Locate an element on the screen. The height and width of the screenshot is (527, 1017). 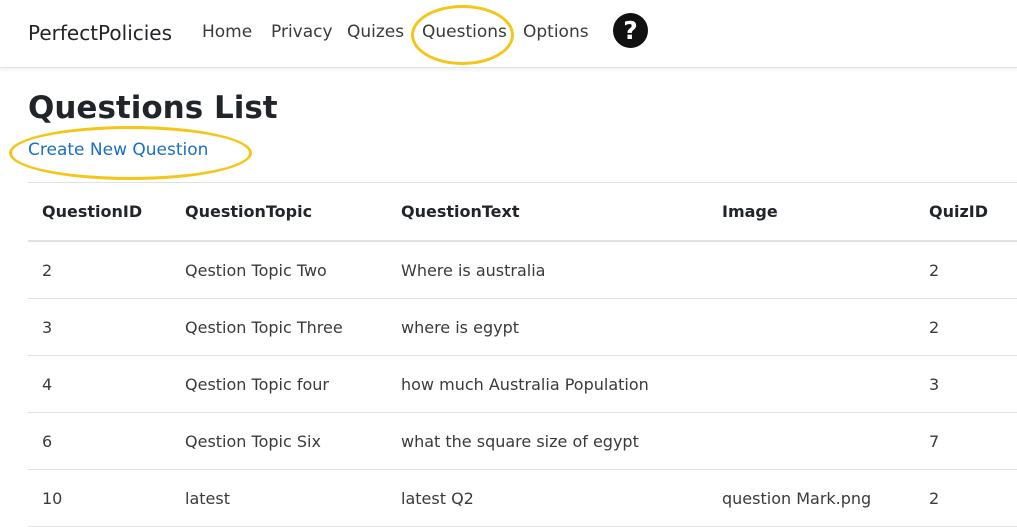
nav-link-quizes: Quizes is located at coordinates (375, 32).